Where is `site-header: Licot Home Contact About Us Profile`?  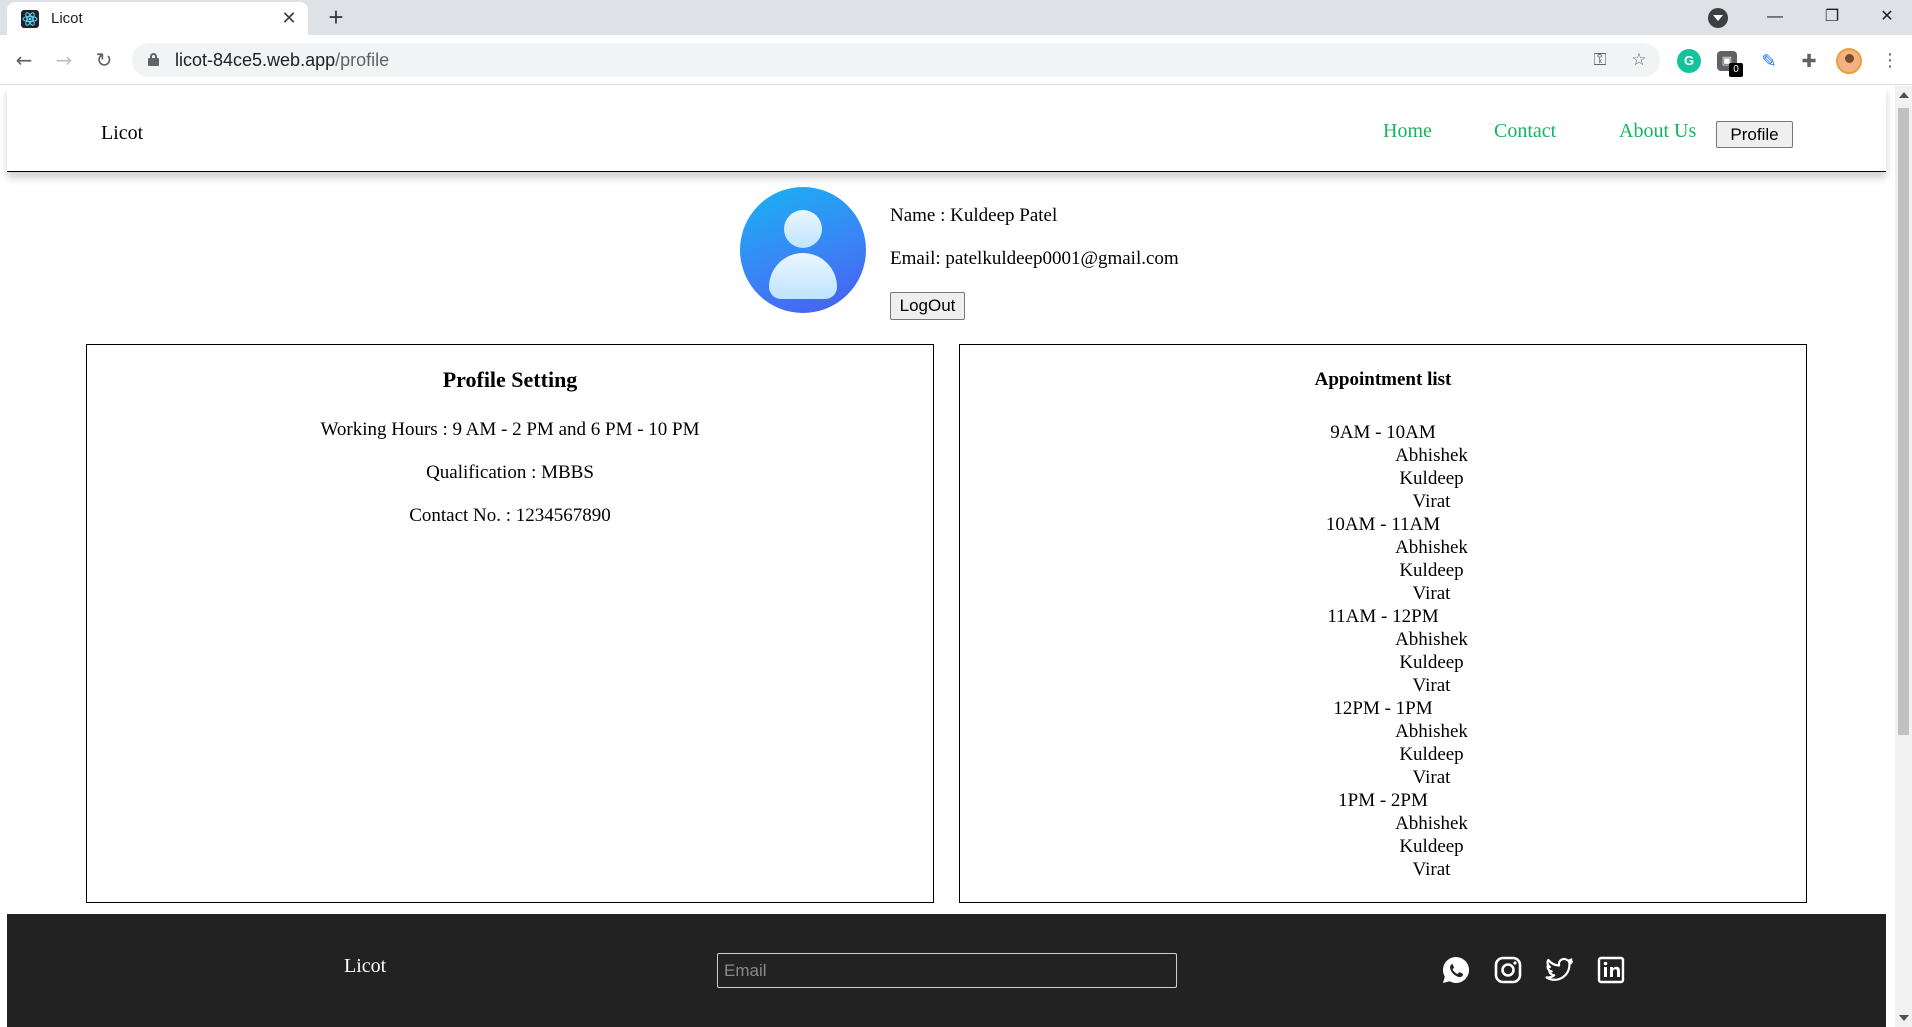 site-header: Licot Home Contact About Us Profile is located at coordinates (946, 129).